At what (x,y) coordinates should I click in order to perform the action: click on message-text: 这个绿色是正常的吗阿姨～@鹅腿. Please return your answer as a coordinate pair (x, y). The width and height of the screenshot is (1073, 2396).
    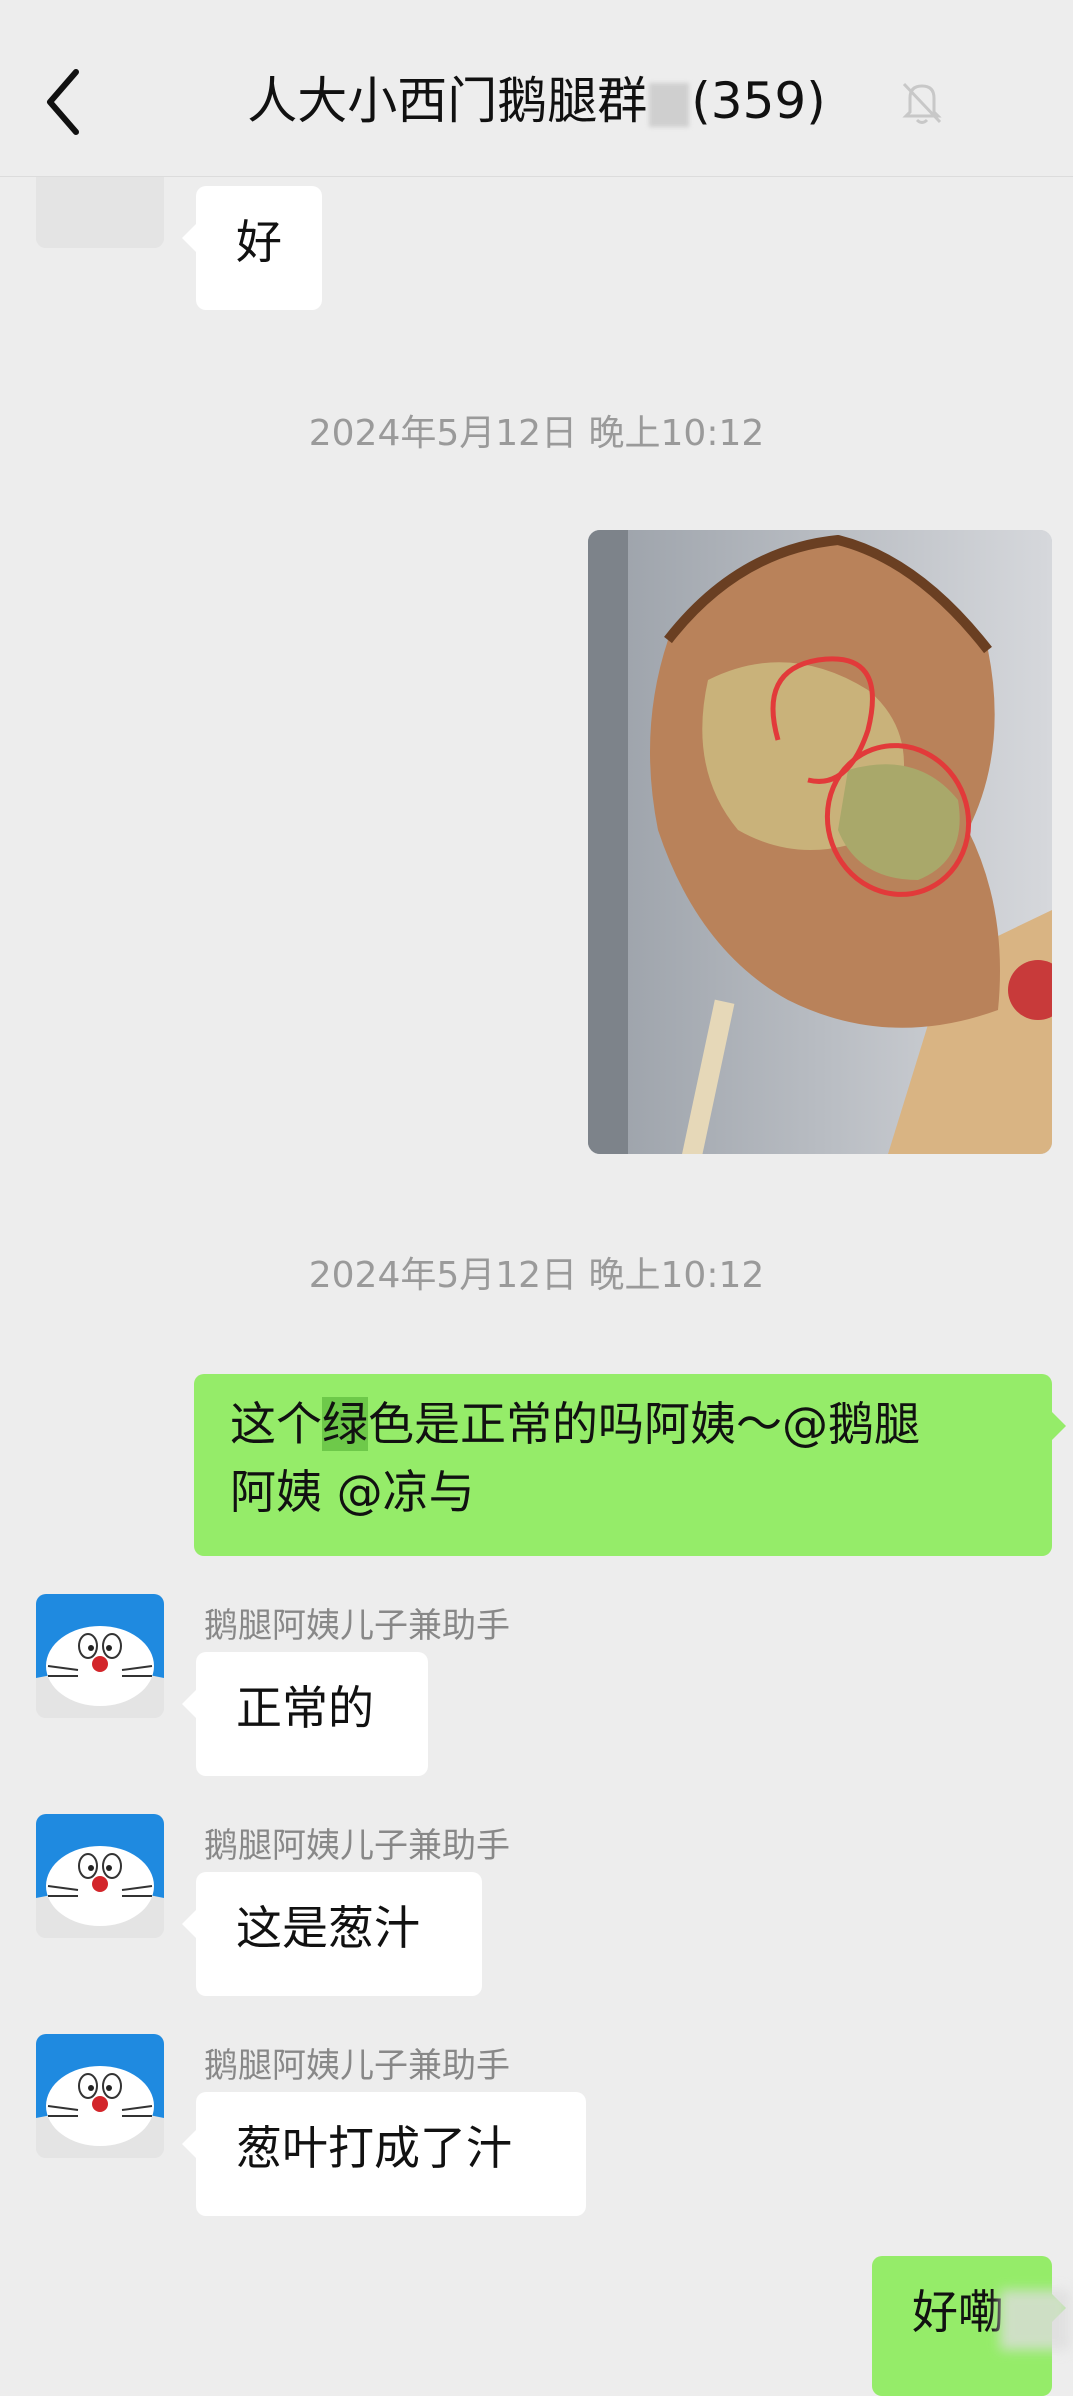
    Looking at the image, I should click on (623, 1424).